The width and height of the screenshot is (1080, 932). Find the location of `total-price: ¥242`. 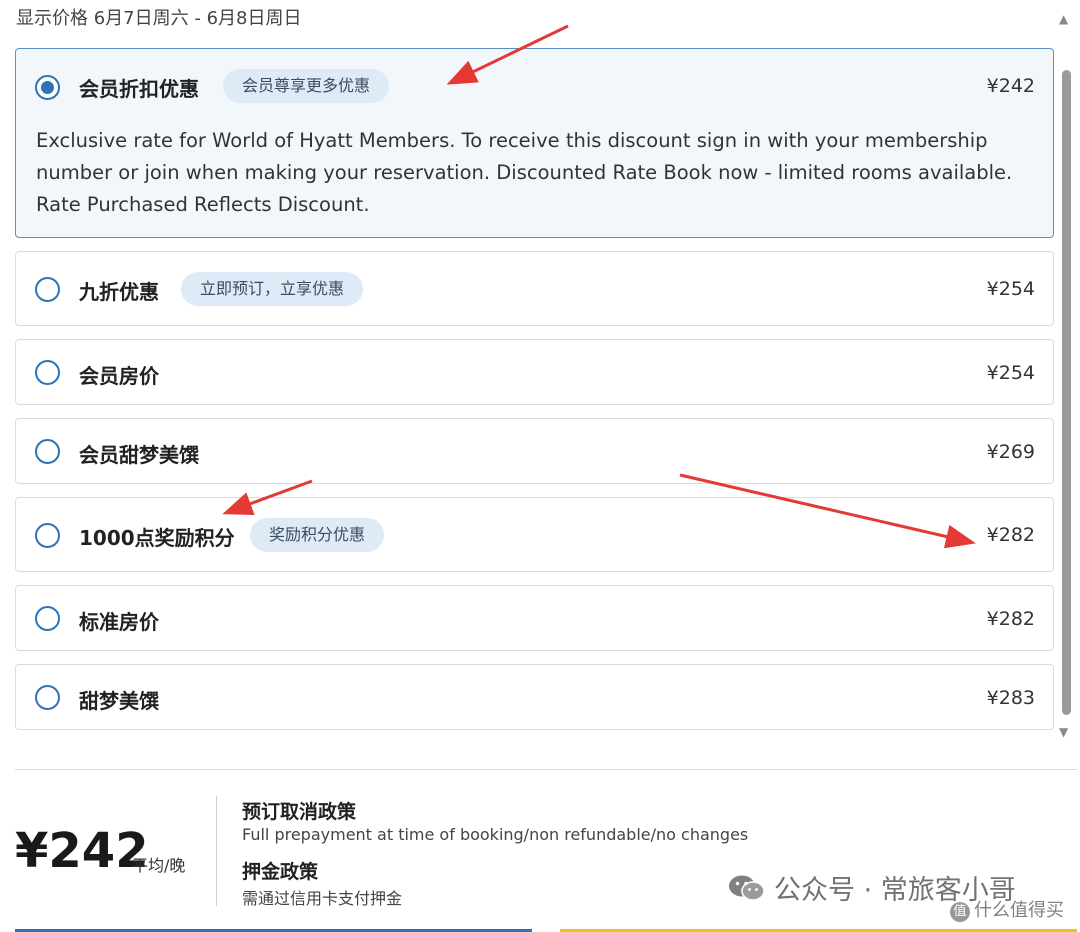

total-price: ¥242 is located at coordinates (82, 851).